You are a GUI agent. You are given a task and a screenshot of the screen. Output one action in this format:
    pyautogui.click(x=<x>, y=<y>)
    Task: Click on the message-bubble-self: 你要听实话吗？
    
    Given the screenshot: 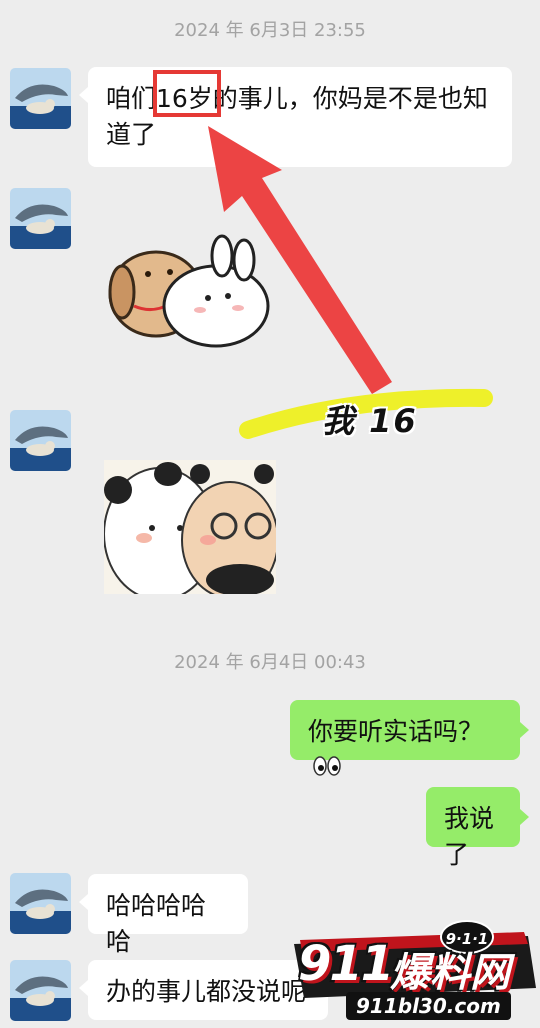 What is the action you would take?
    pyautogui.click(x=409, y=738)
    